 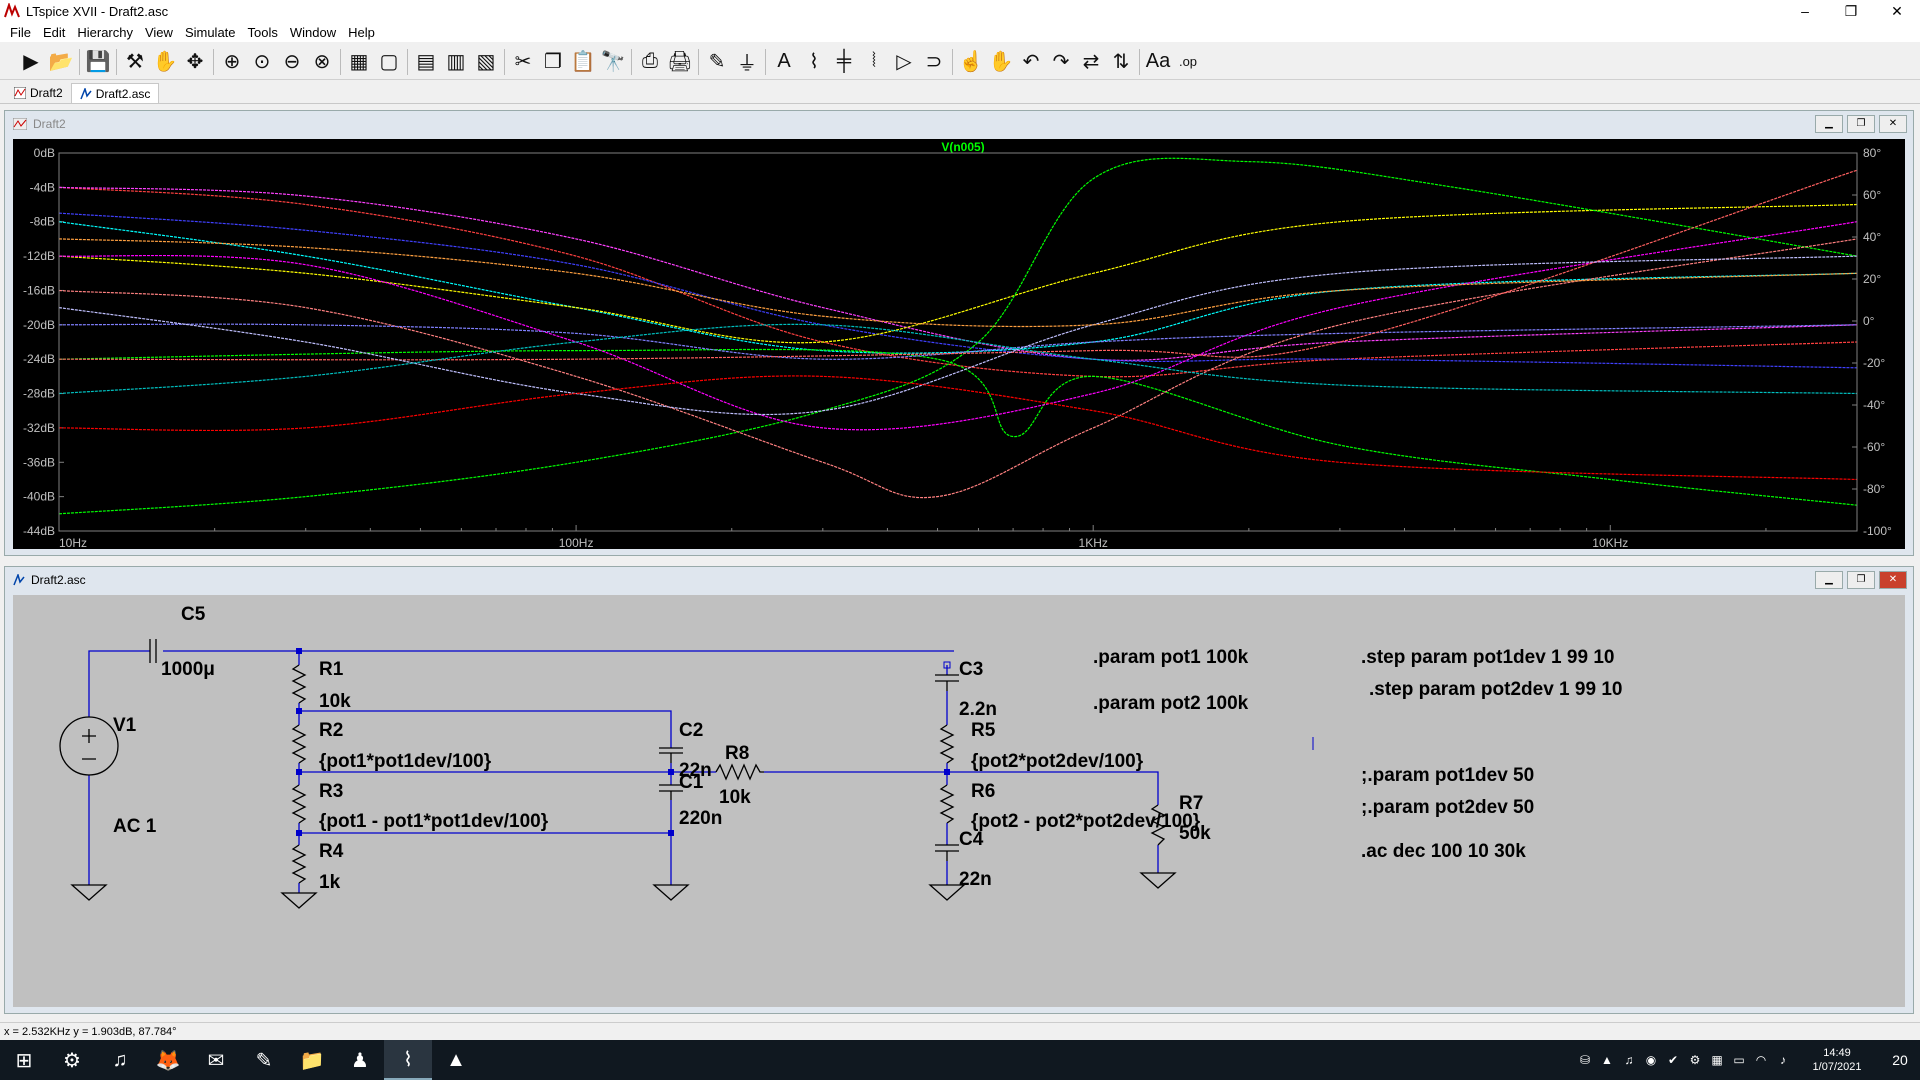 I want to click on r7-name-label: R7, so click(x=1191, y=803).